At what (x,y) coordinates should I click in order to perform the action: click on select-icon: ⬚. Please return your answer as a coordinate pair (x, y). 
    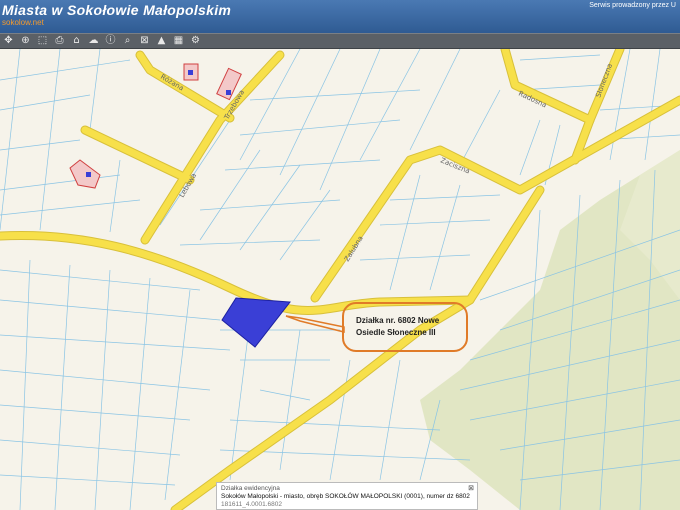
    Looking at the image, I should click on (42, 41).